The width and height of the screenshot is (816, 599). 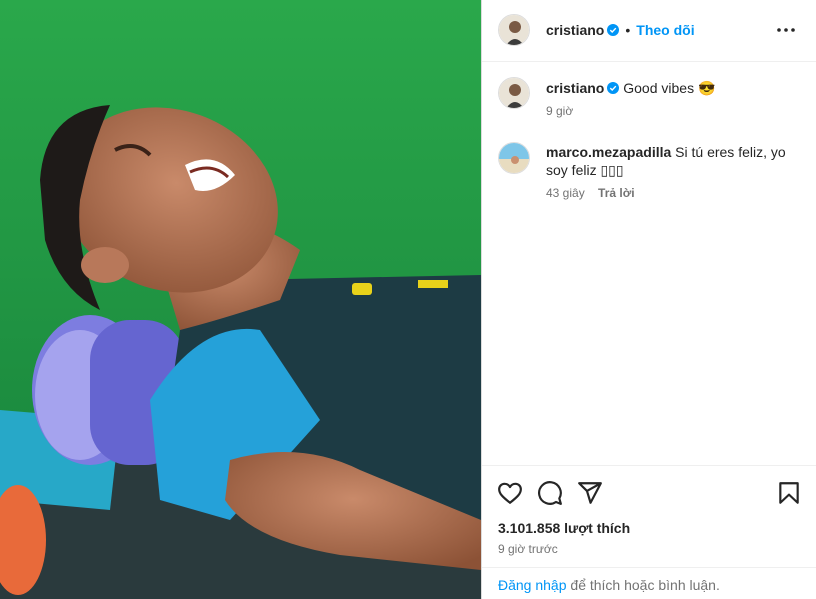 I want to click on caption-avatar-image, so click(x=514, y=93).